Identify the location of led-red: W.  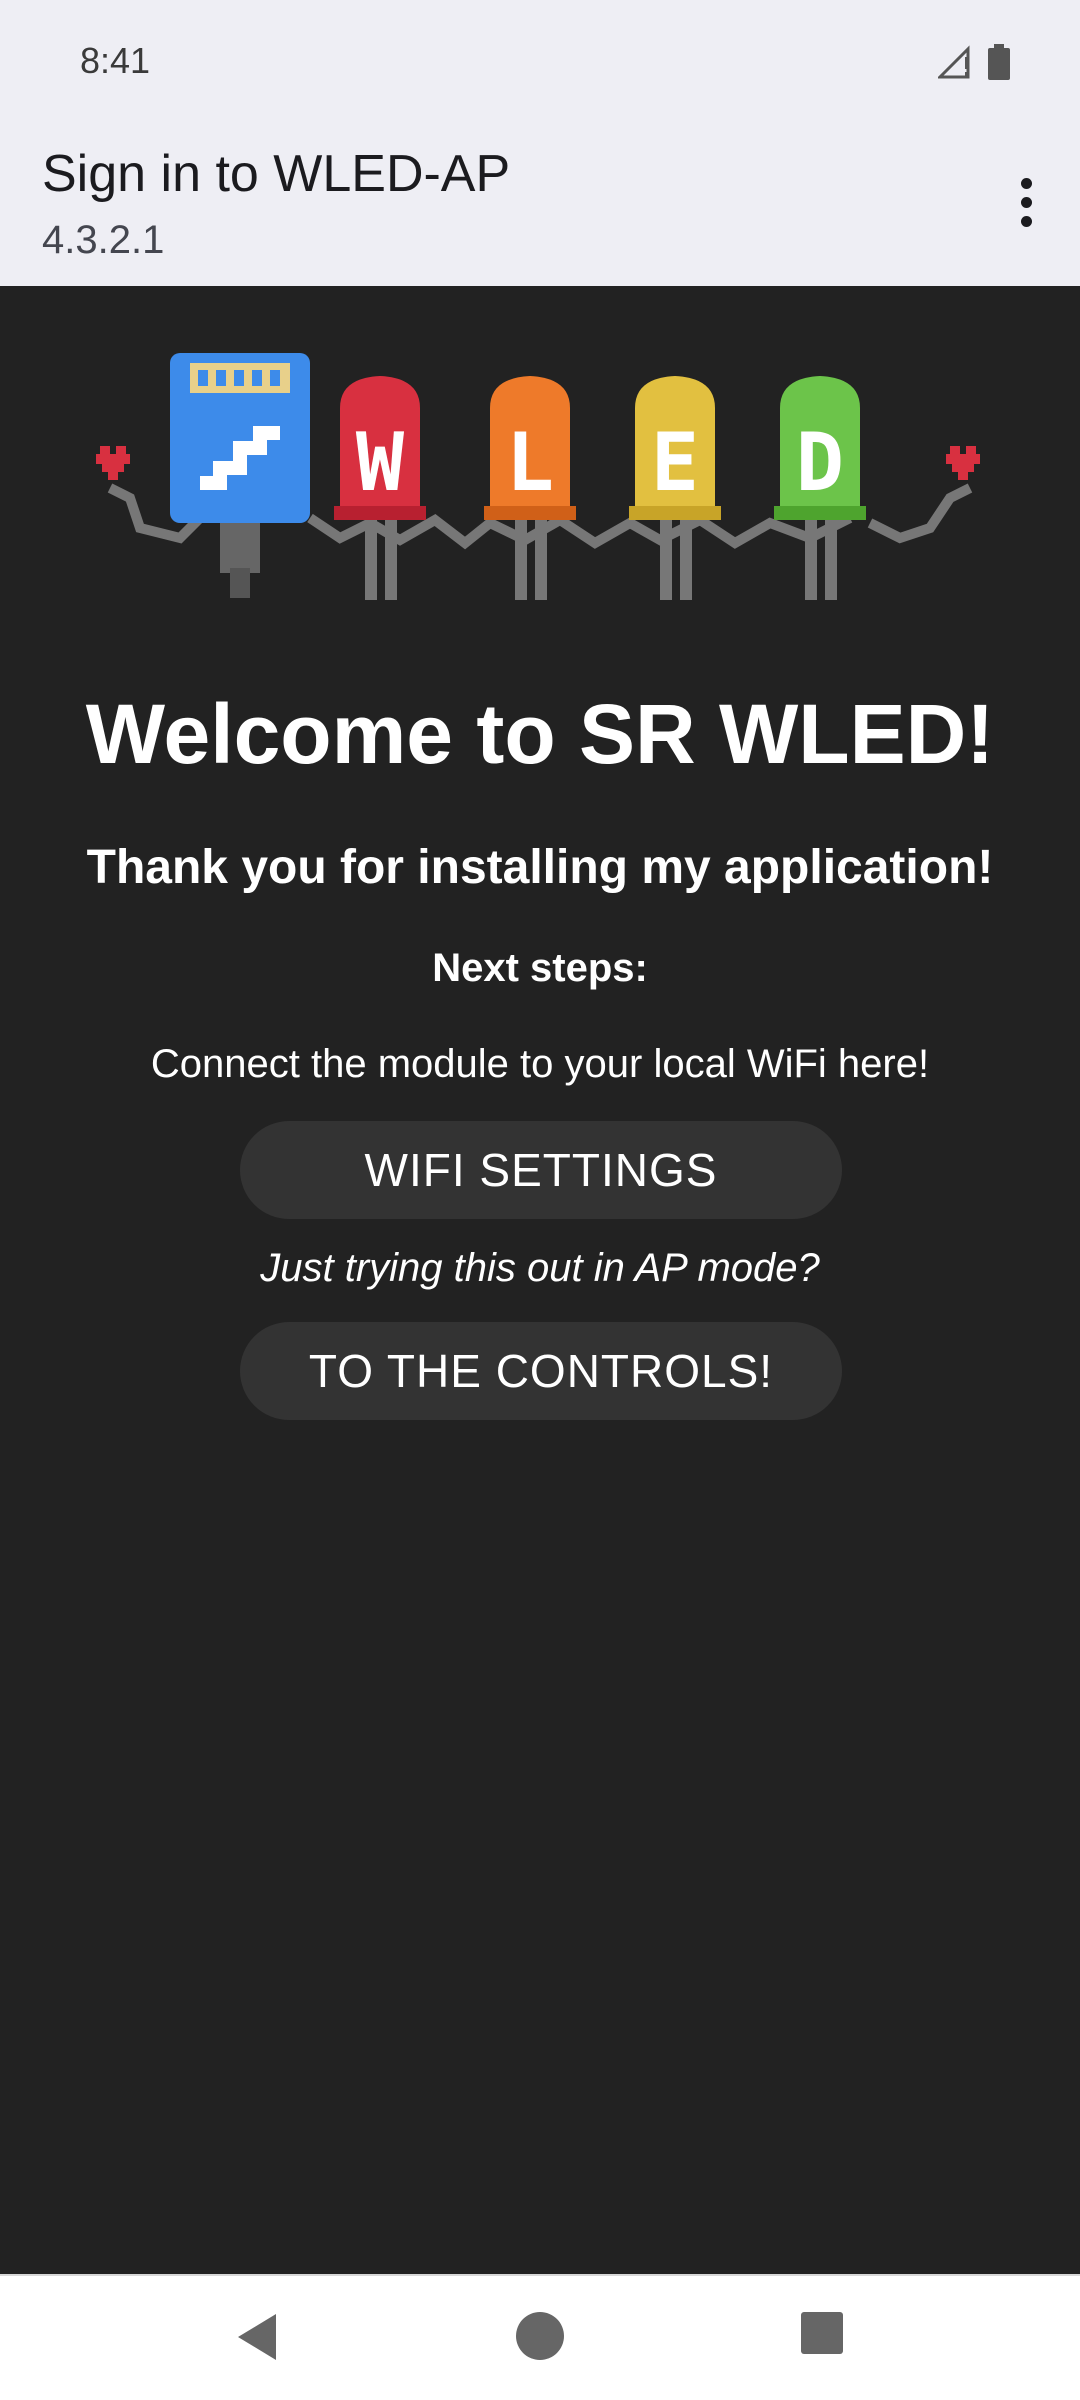
(380, 488).